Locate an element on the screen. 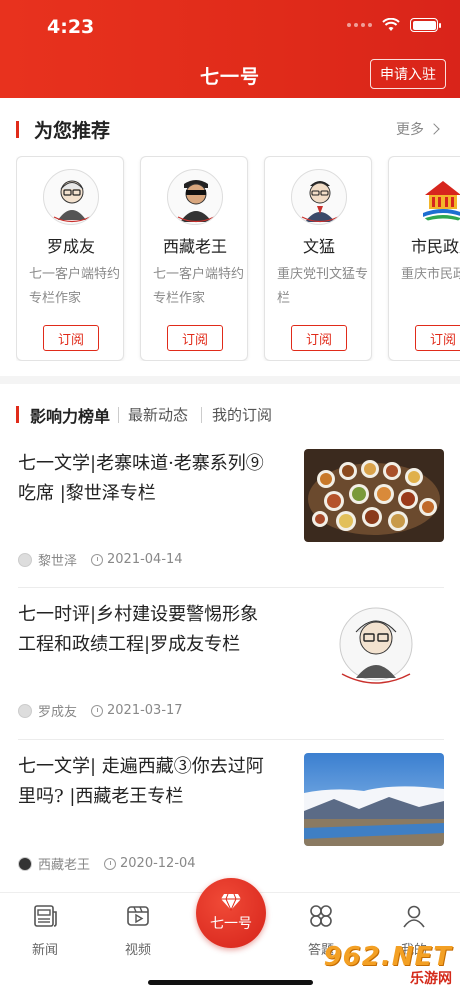  author-card: 罗成友 七一客户端特约专栏作家 订阅 is located at coordinates (70, 258).